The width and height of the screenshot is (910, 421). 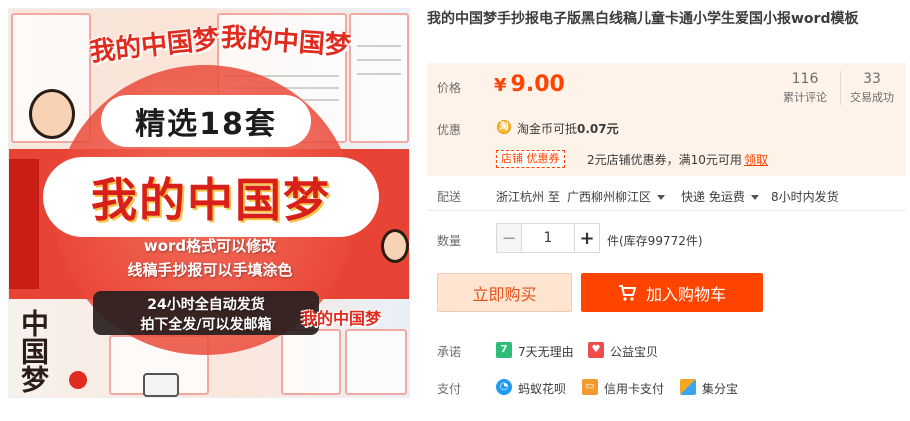 What do you see at coordinates (634, 351) in the screenshot?
I see `charity-item-link: 公益宝贝` at bounding box center [634, 351].